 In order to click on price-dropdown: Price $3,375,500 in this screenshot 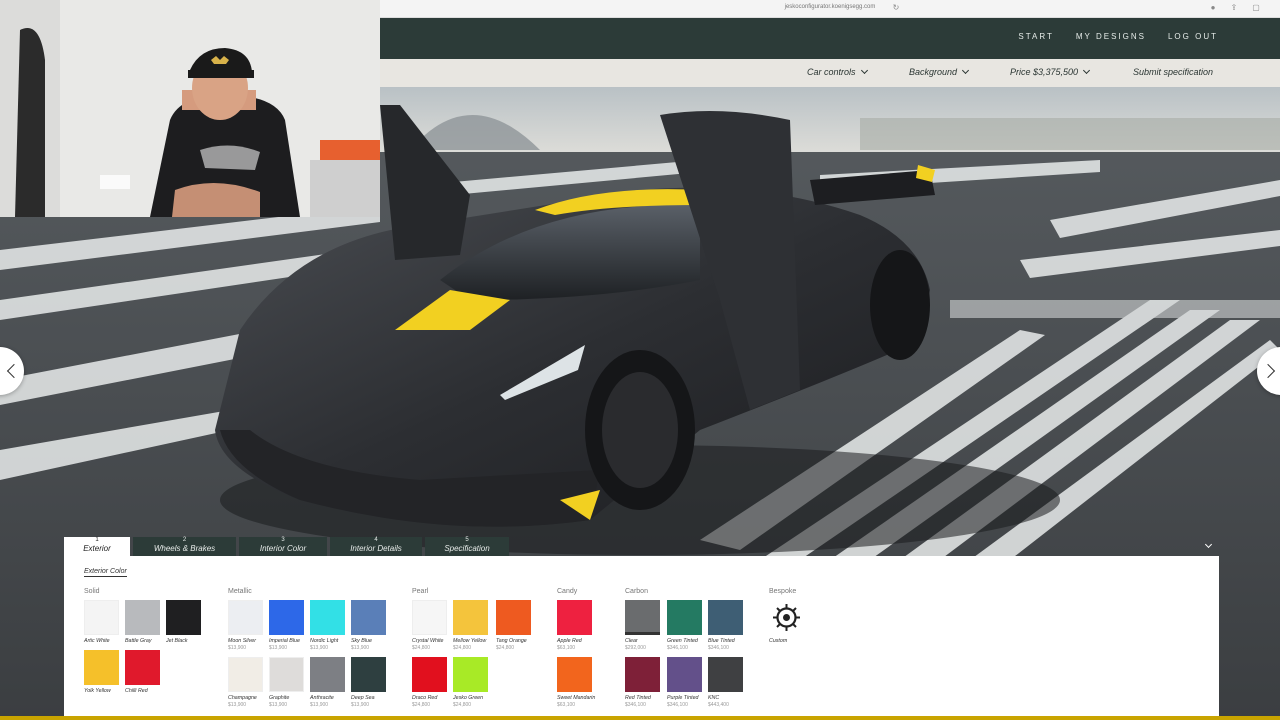, I will do `click(1050, 71)`.